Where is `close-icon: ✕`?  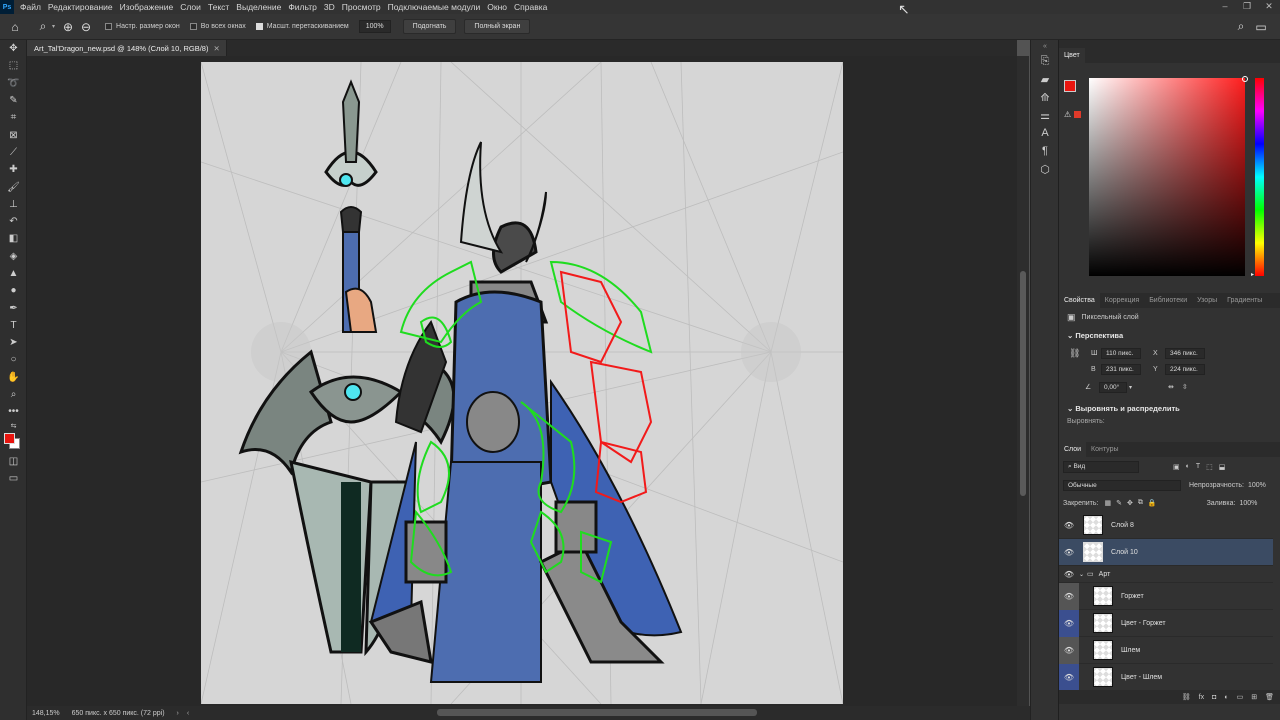
close-icon: ✕ is located at coordinates (1269, 7).